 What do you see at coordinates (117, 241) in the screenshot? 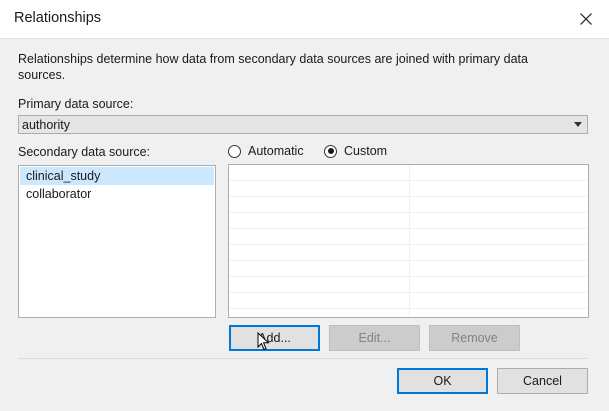
I see `secondary-source-list: clinical_study collaborator` at bounding box center [117, 241].